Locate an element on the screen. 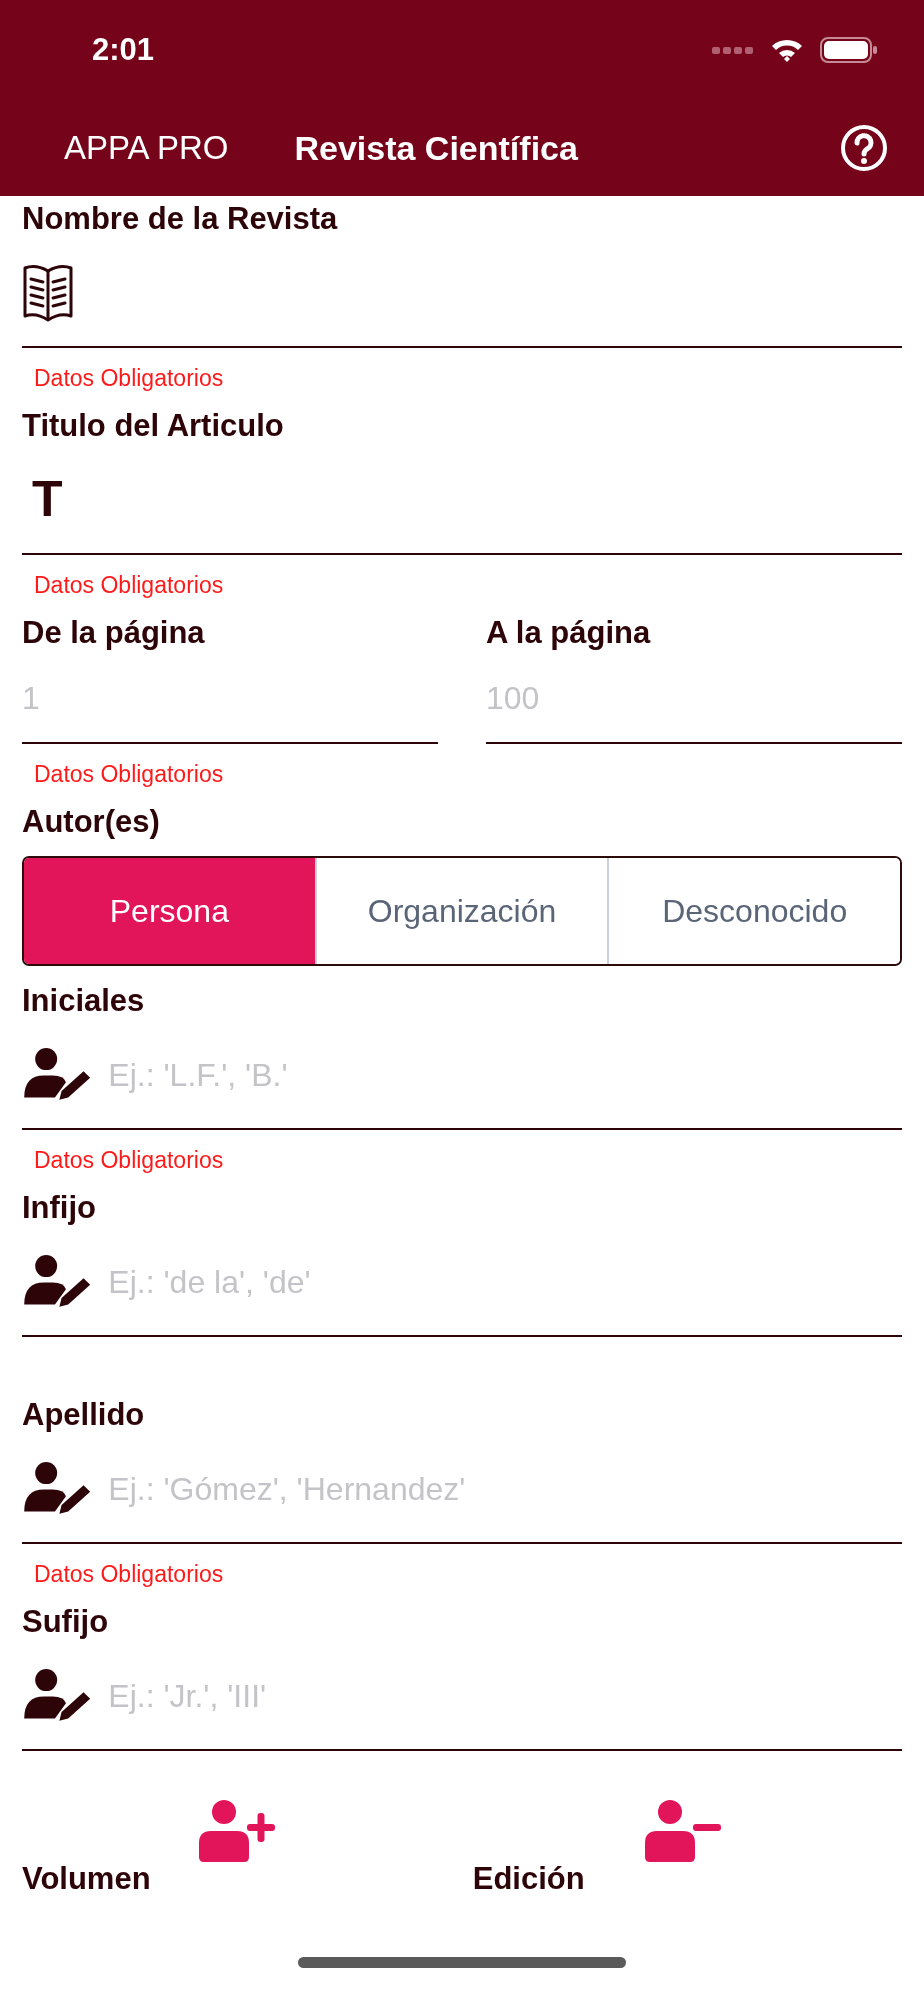 Image resolution: width=924 pixels, height=2000 pixels. status-time: 2:01 is located at coordinates (123, 49).